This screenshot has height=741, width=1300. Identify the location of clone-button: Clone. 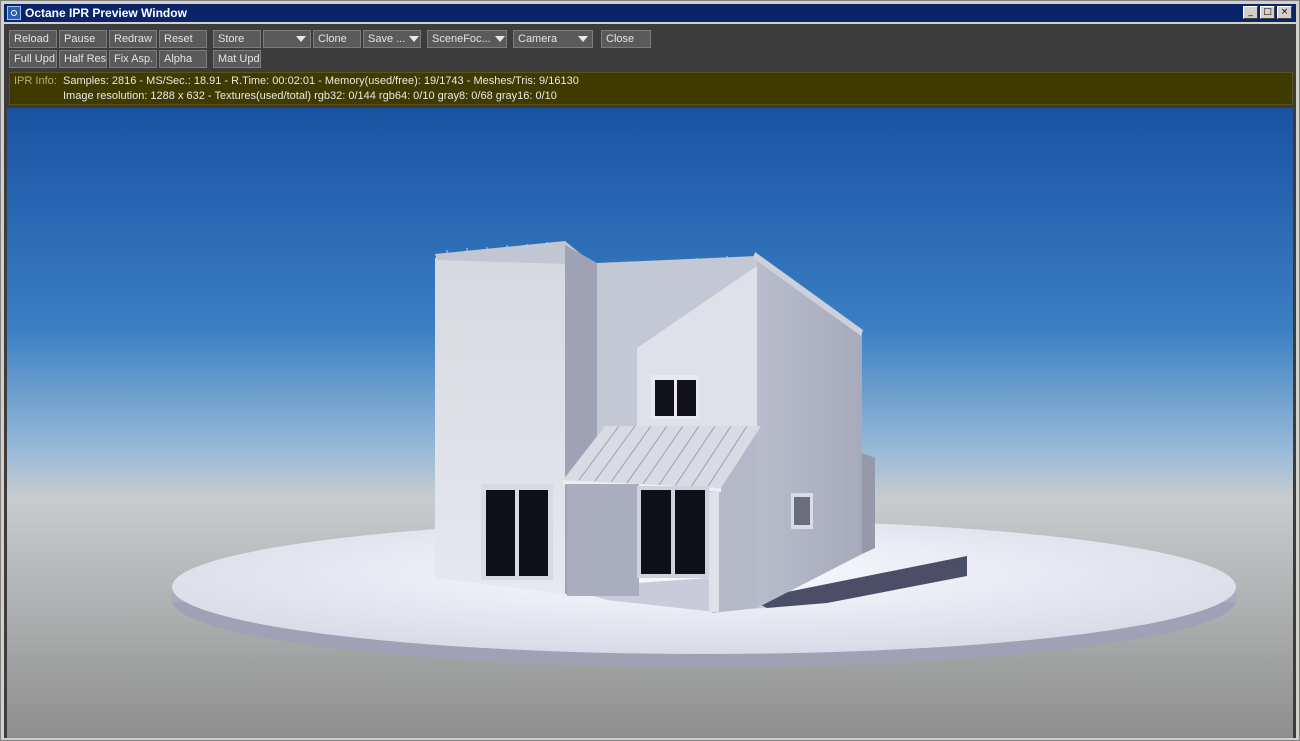
(337, 39).